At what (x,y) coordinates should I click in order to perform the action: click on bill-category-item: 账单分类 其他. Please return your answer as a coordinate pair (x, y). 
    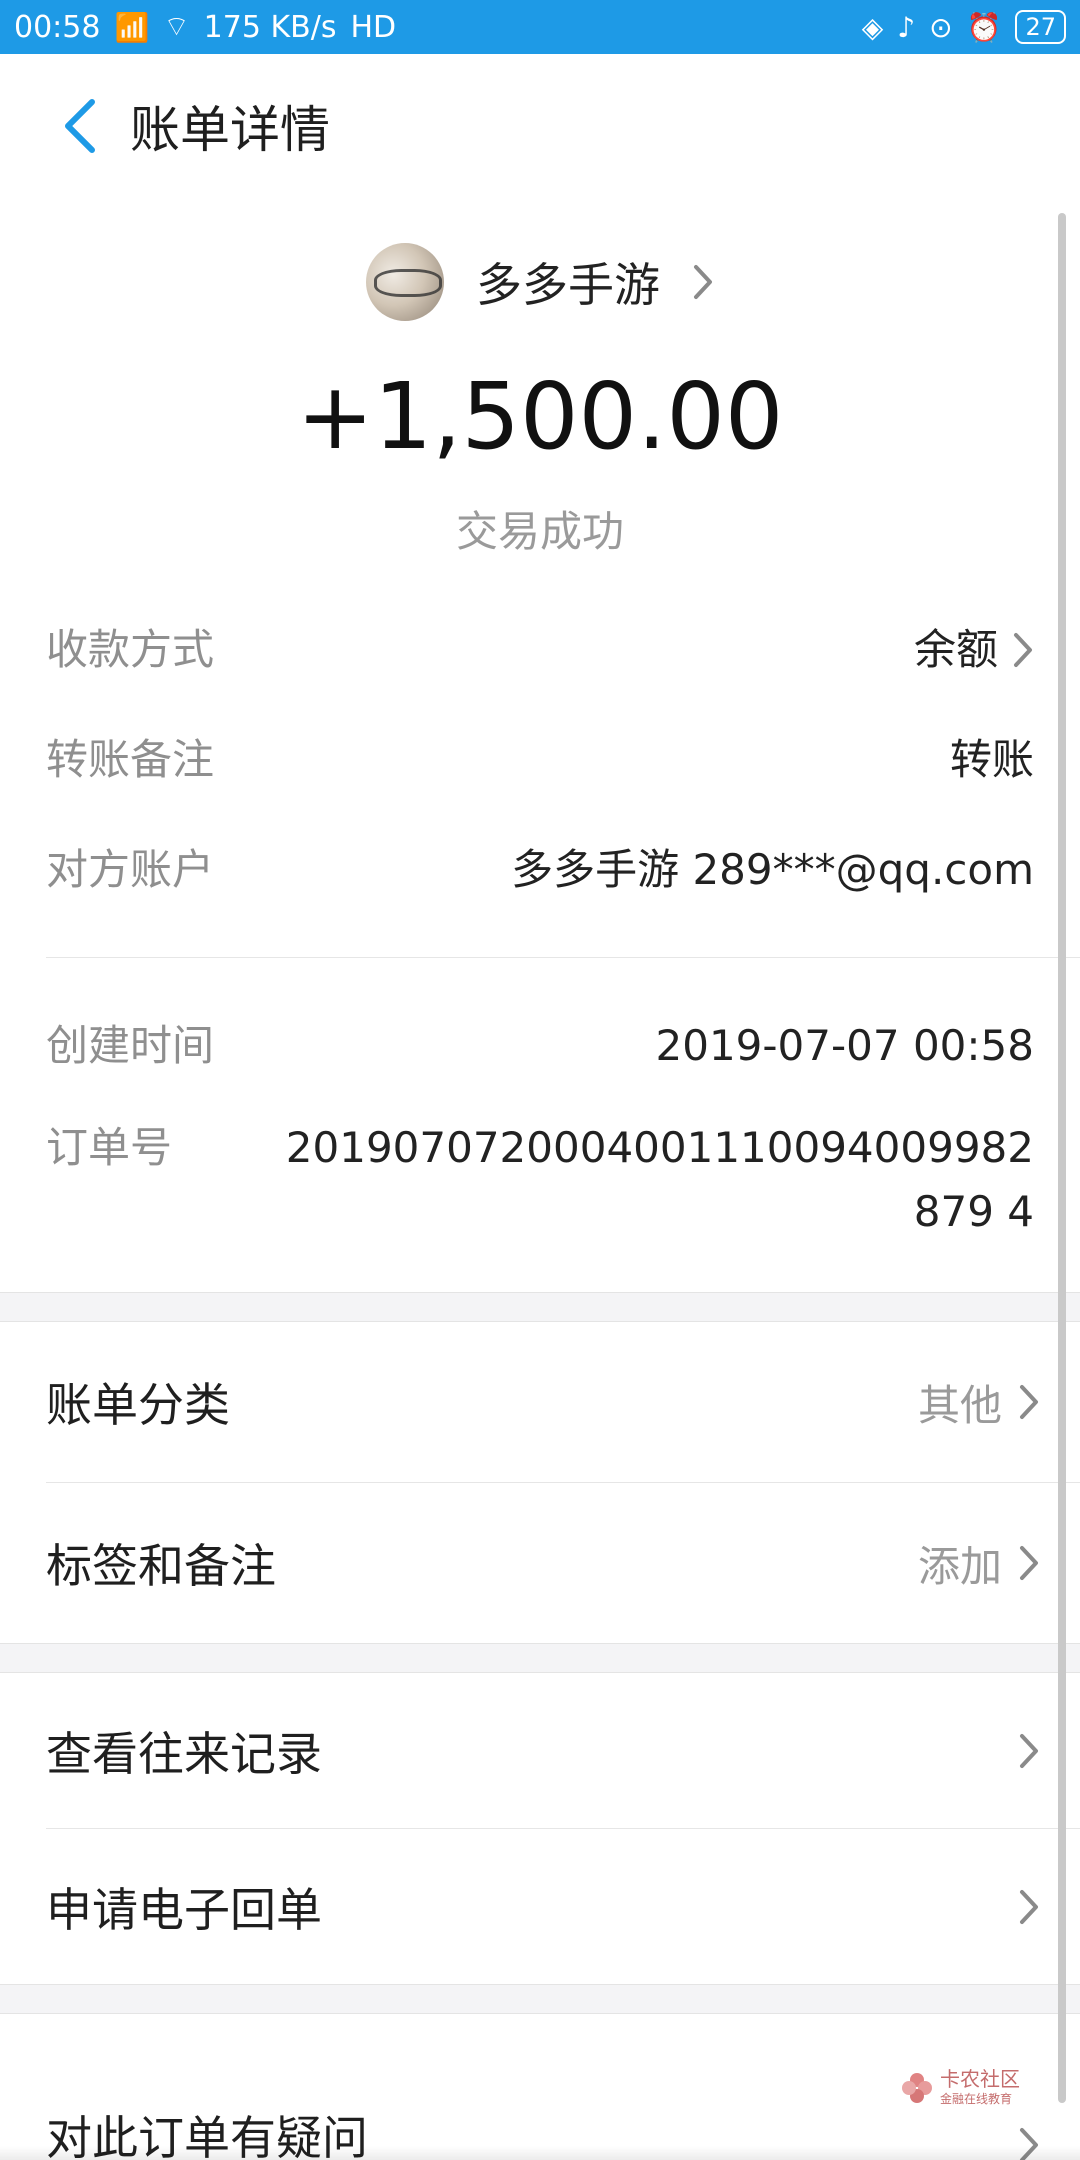
    Looking at the image, I should click on (540, 1402).